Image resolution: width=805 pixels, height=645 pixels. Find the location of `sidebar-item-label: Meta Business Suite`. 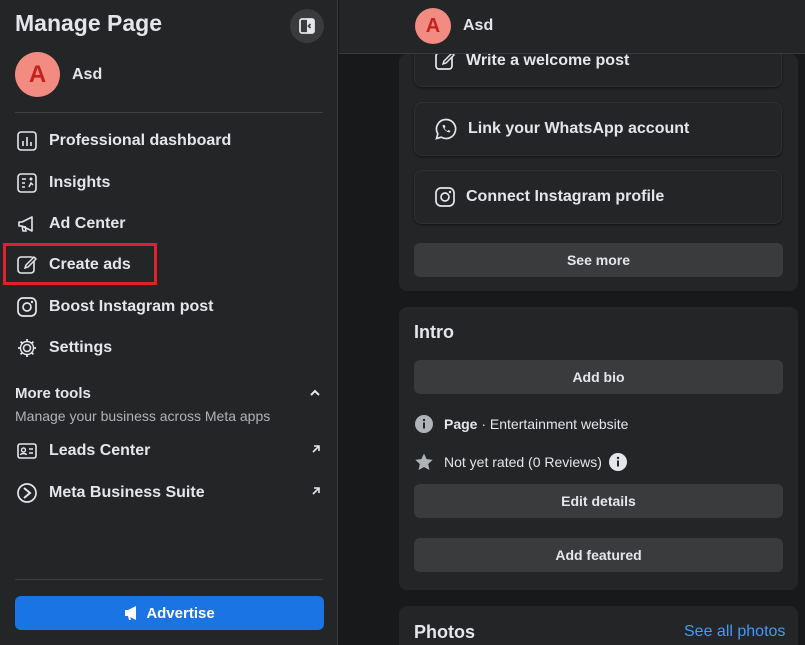

sidebar-item-label: Meta Business Suite is located at coordinates (127, 492).